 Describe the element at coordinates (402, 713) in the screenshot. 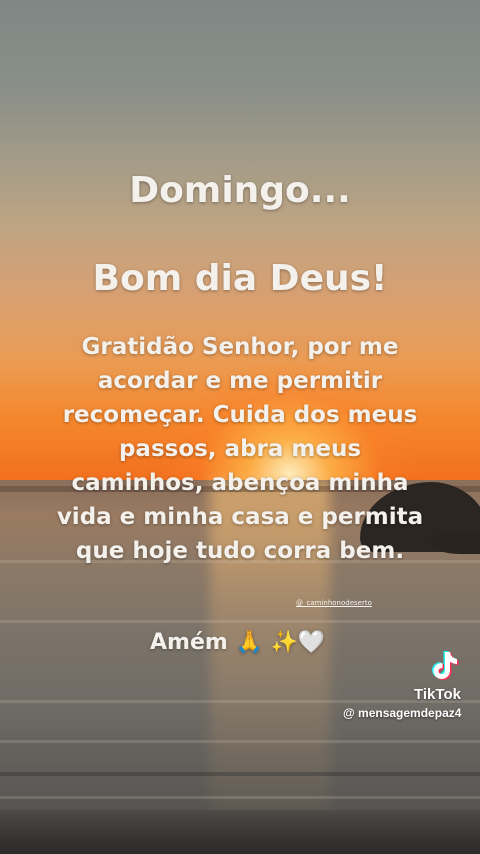

I see `creator-handle: @ mensagemdepaz4` at that location.